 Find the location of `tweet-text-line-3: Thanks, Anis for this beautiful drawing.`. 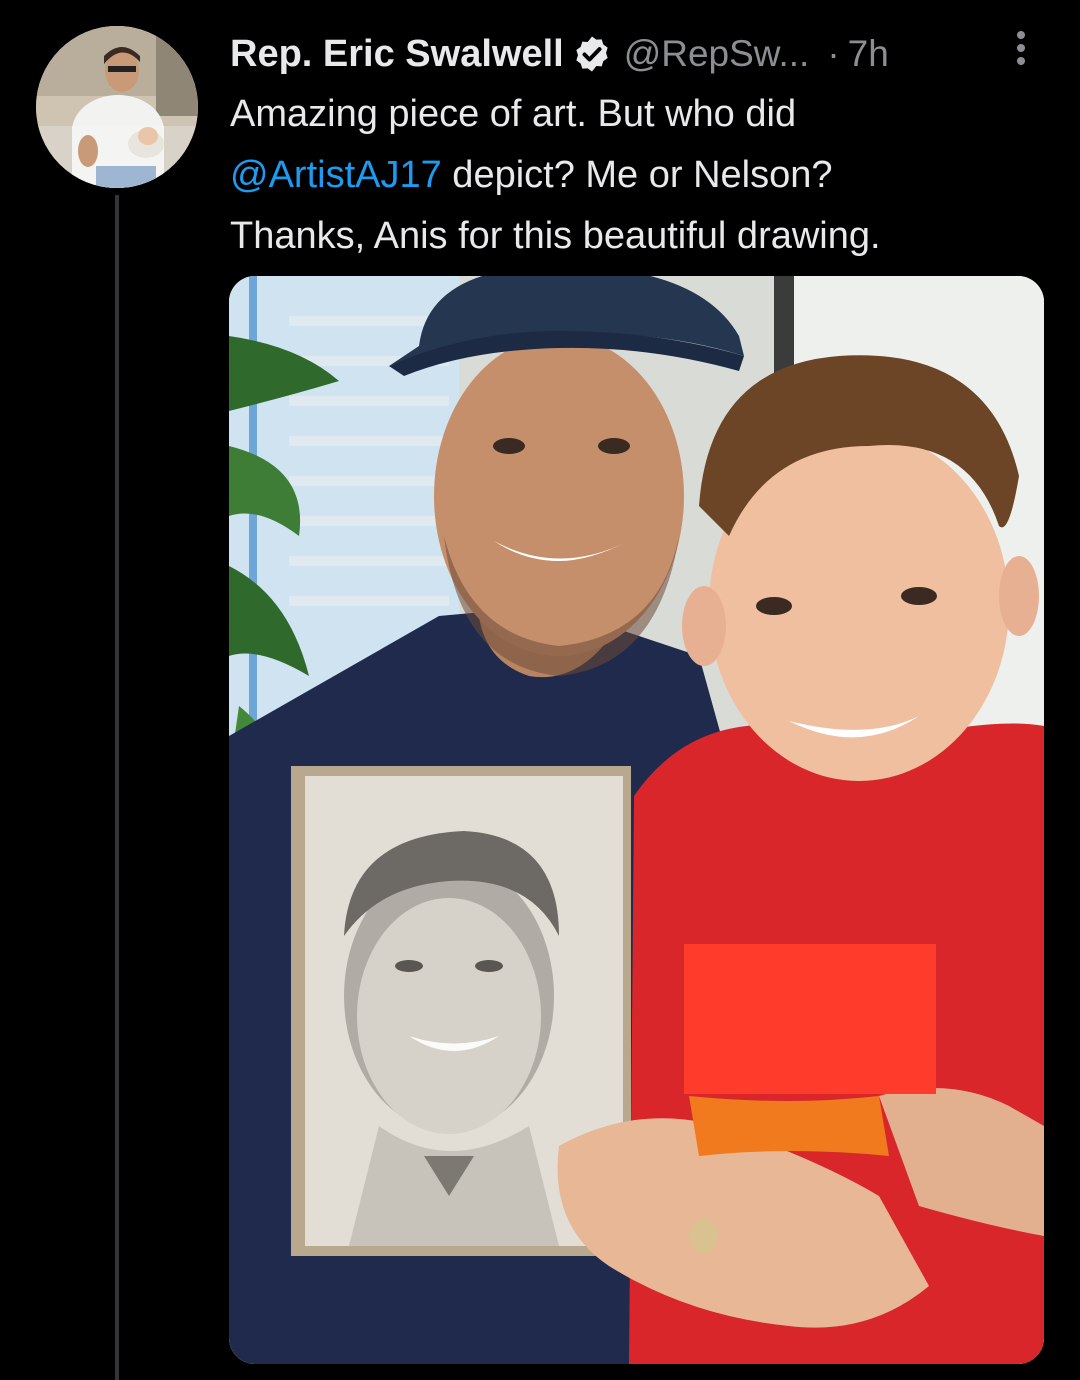

tweet-text-line-3: Thanks, Anis for this beautiful drawing. is located at coordinates (555, 236).